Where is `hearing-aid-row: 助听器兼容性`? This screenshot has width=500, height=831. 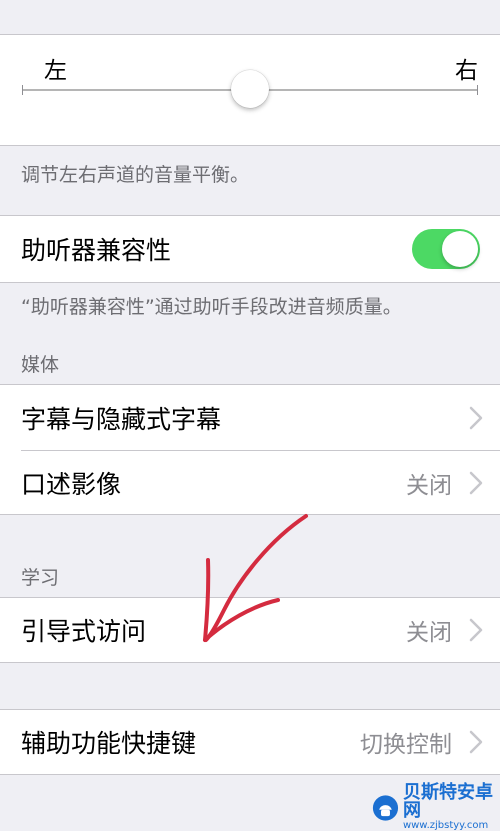
hearing-aid-row: 助听器兼容性 is located at coordinates (250, 249).